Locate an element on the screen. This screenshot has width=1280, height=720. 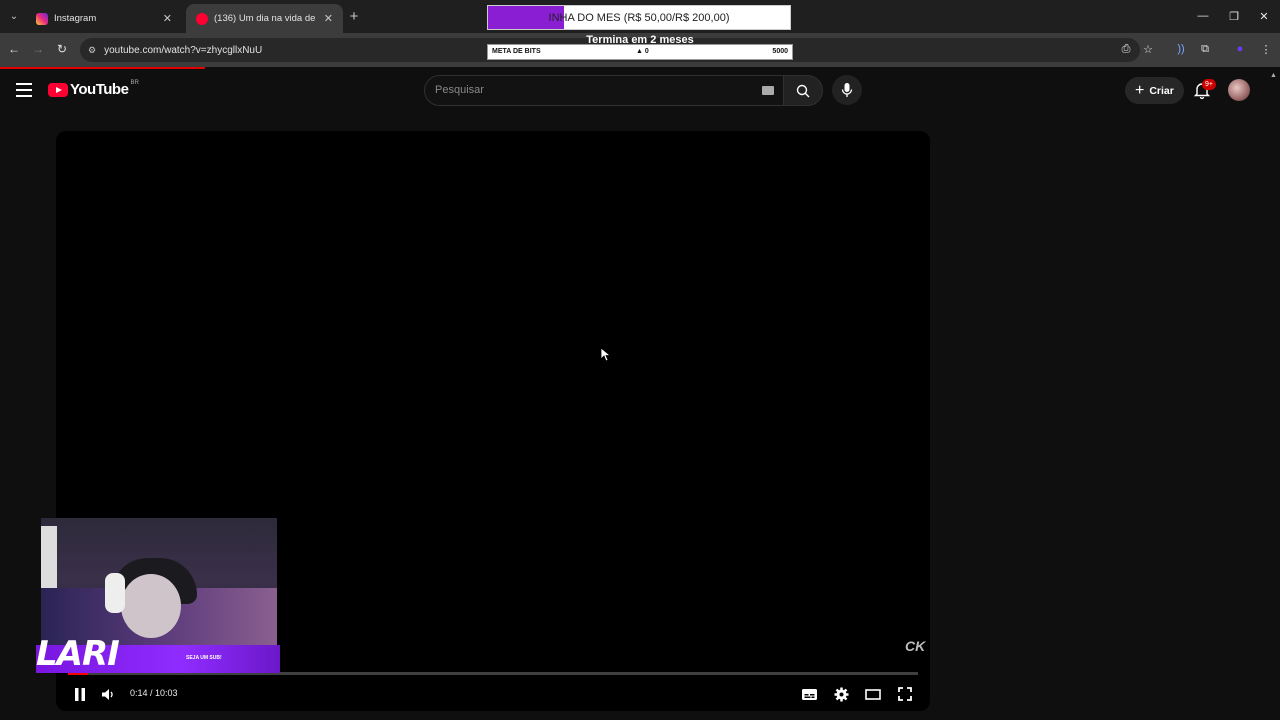
fullscreen-icon is located at coordinates (905, 694).